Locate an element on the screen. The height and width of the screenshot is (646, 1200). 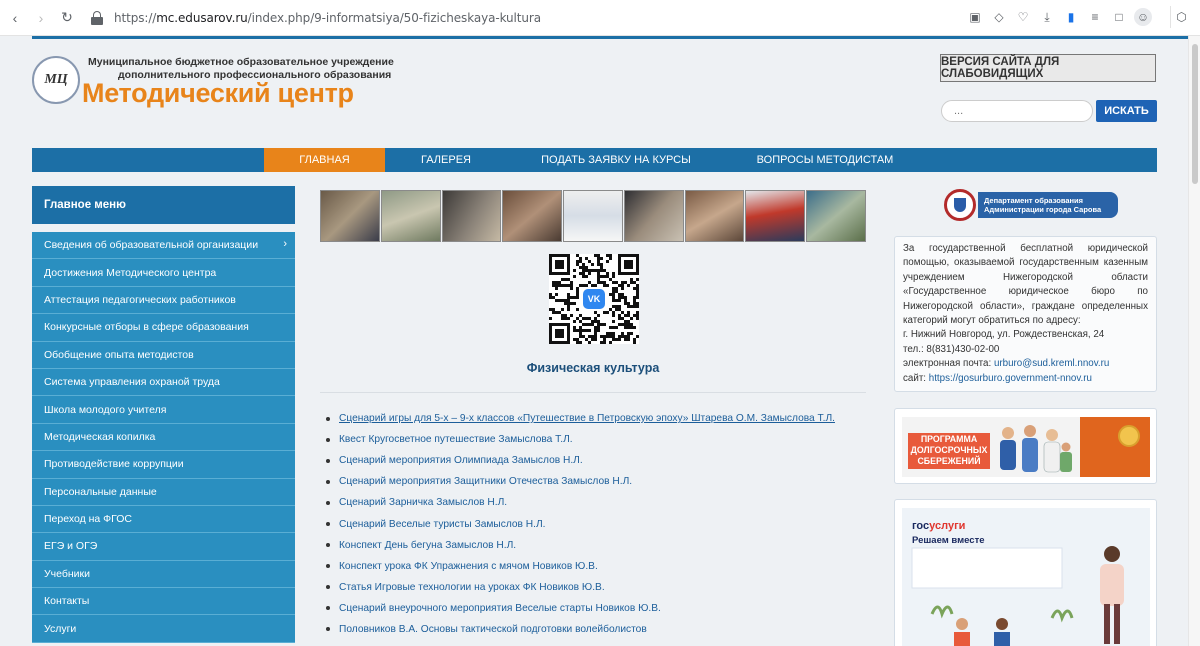
sidebar-item-methodical-bank: Методическая копилка is located at coordinates (163, 437).